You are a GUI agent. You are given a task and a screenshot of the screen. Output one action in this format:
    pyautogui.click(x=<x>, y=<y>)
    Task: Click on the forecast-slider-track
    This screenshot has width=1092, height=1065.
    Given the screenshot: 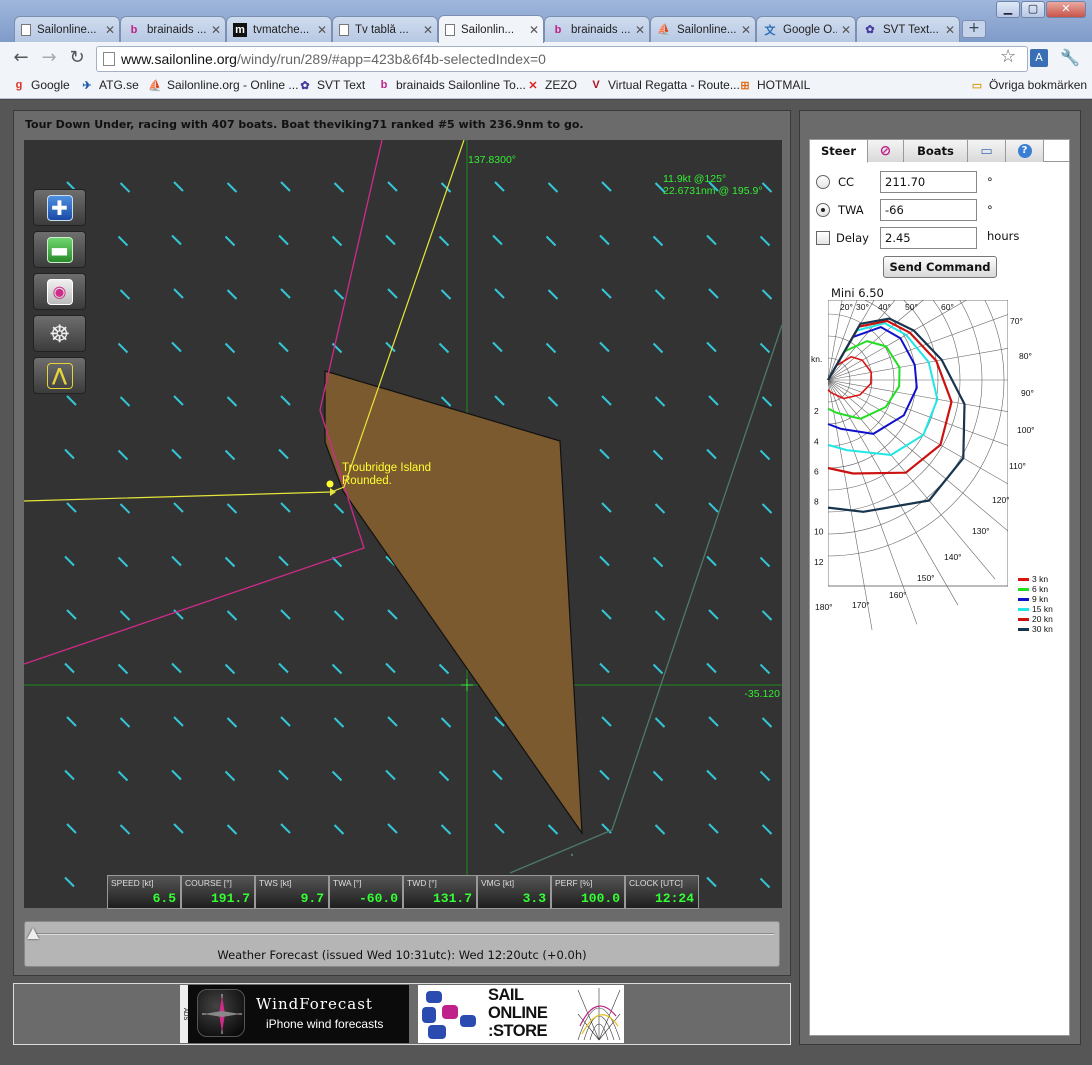 What is the action you would take?
    pyautogui.click(x=402, y=934)
    